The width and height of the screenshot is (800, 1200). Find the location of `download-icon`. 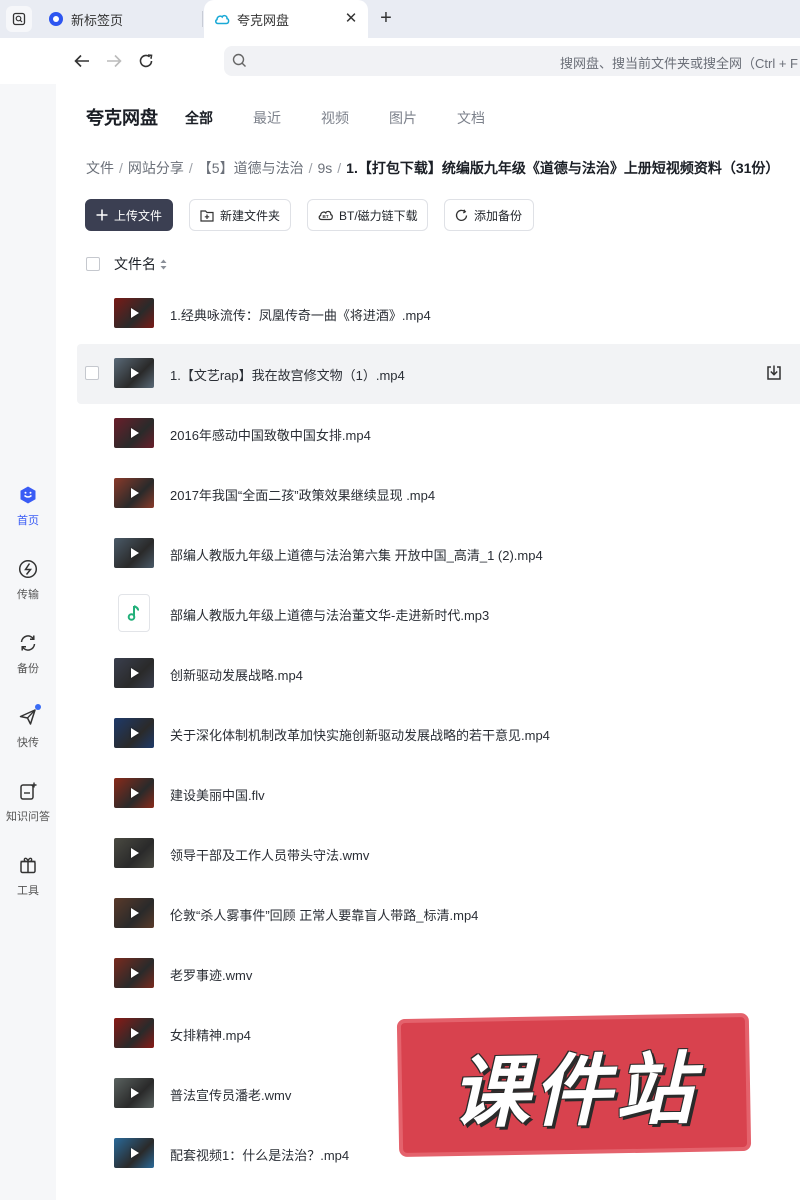

download-icon is located at coordinates (774, 373).